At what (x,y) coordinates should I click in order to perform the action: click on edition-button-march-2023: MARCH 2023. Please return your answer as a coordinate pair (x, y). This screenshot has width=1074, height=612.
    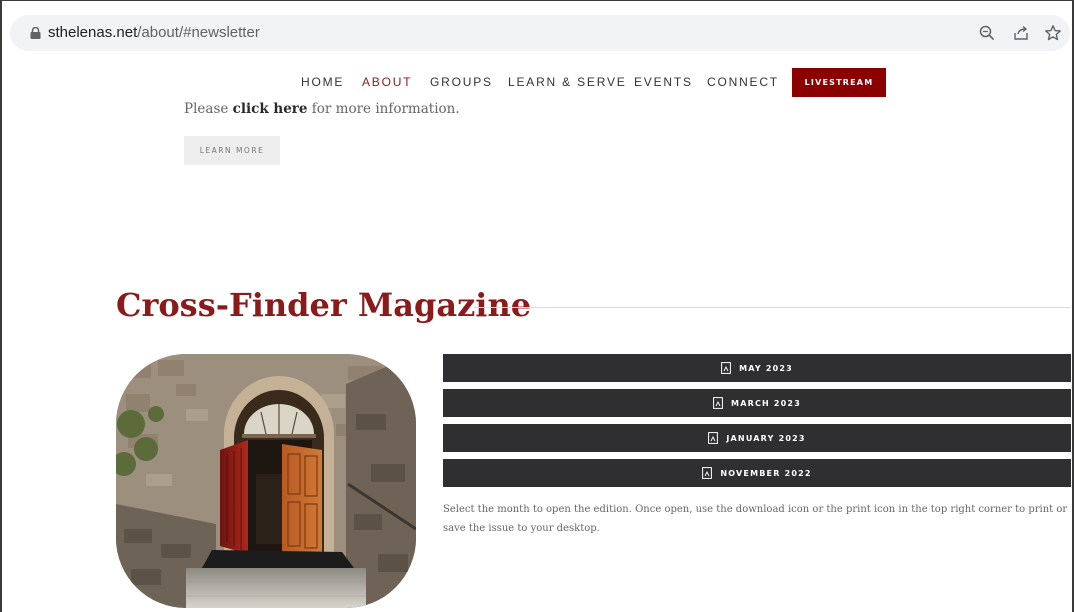
    Looking at the image, I should click on (757, 403).